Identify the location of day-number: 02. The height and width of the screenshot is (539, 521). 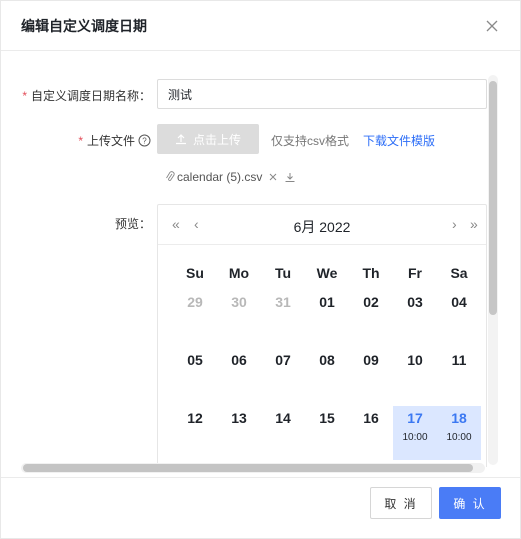
(371, 302).